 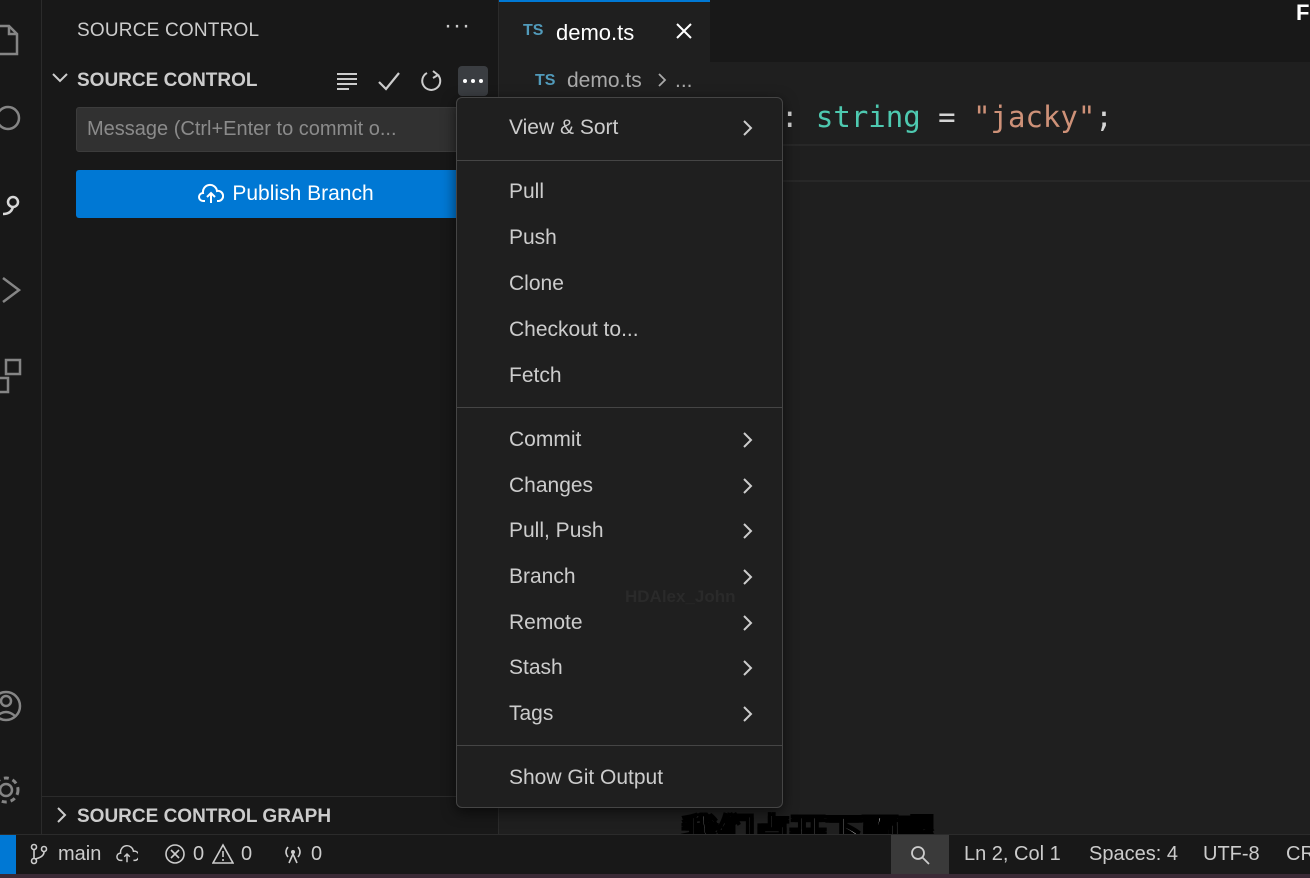 What do you see at coordinates (286, 129) in the screenshot?
I see `commit-message-input` at bounding box center [286, 129].